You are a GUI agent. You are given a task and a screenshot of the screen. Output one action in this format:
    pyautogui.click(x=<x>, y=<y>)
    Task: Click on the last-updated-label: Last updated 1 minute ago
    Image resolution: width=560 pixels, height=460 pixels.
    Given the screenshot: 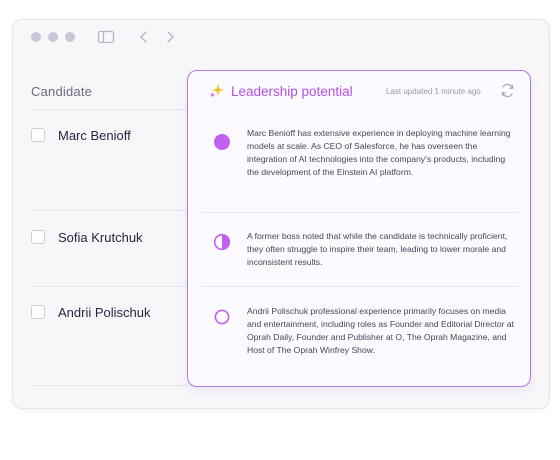 What is the action you would take?
    pyautogui.click(x=433, y=91)
    